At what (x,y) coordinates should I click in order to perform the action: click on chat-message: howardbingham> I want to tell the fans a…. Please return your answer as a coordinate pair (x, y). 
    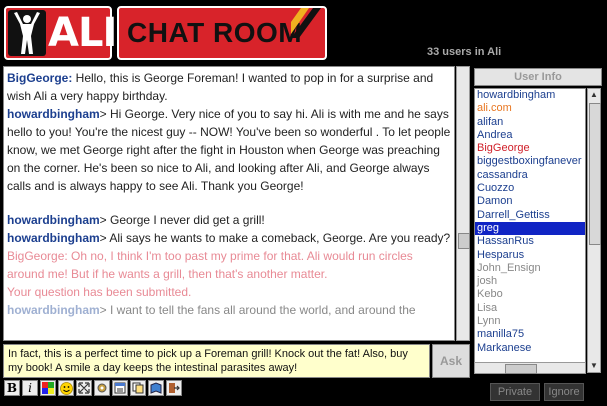
    Looking at the image, I should click on (229, 310).